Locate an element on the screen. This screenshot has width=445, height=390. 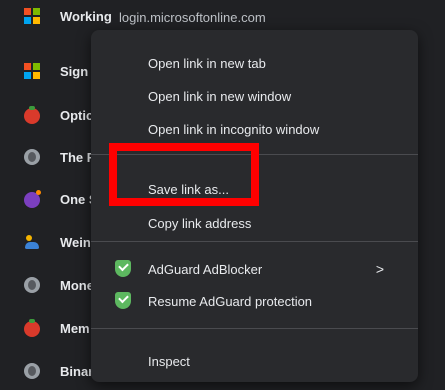
bookmark-label: Optic is located at coordinates (77, 115).